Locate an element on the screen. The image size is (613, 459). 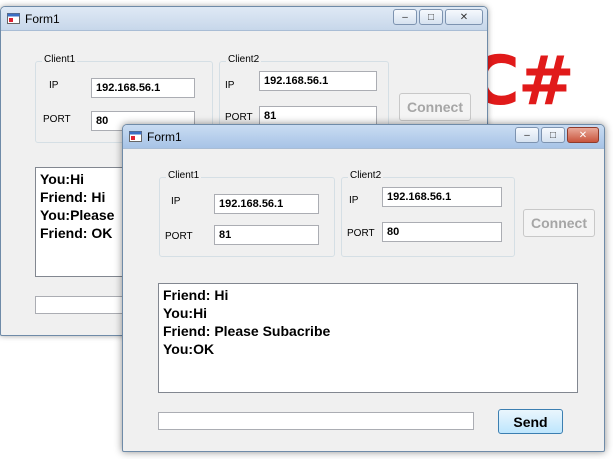
front-title-bar: Form1 – □ ✕ is located at coordinates (363, 137).